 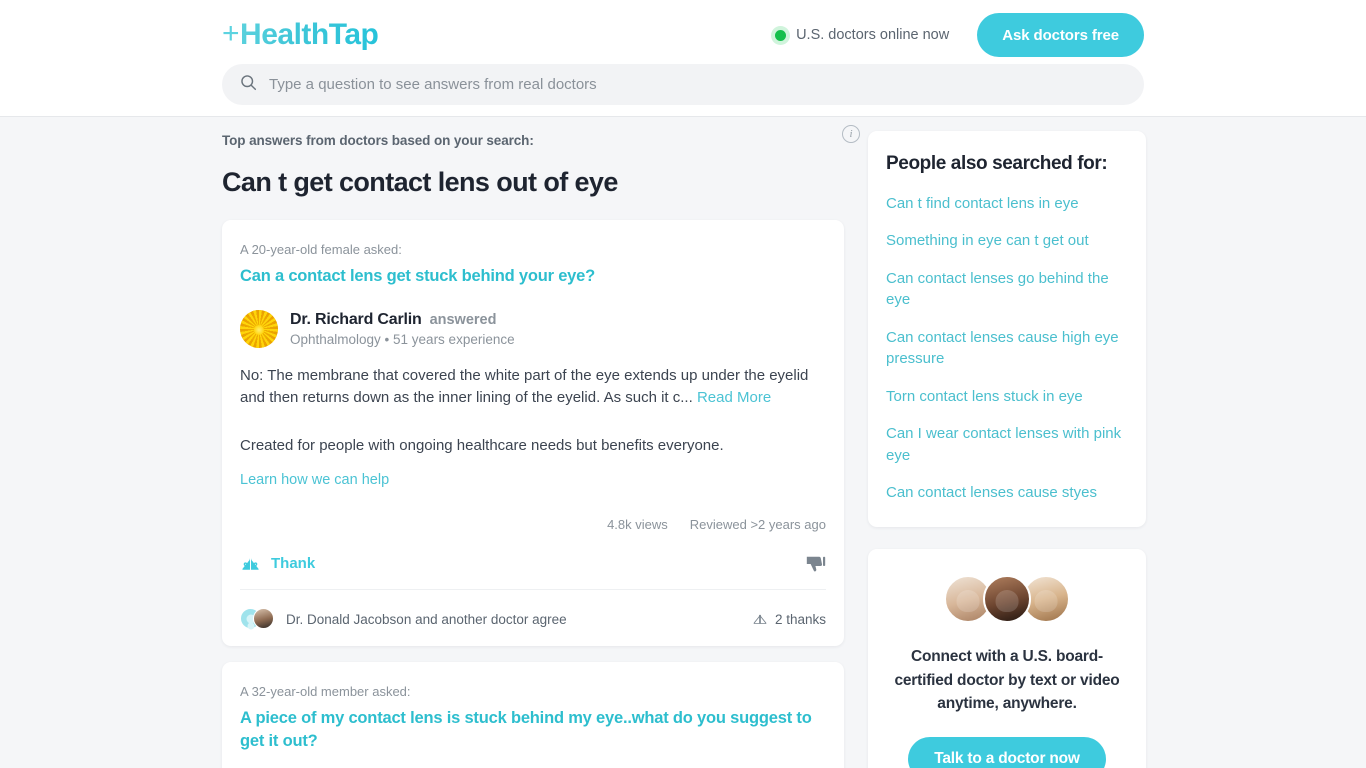 I want to click on thanks-count: 2 thanks, so click(x=789, y=619).